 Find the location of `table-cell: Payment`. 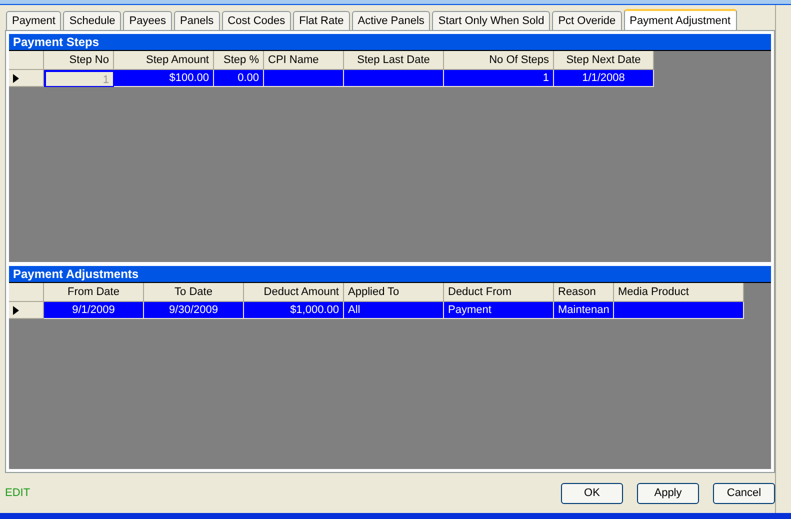

table-cell: Payment is located at coordinates (499, 311).